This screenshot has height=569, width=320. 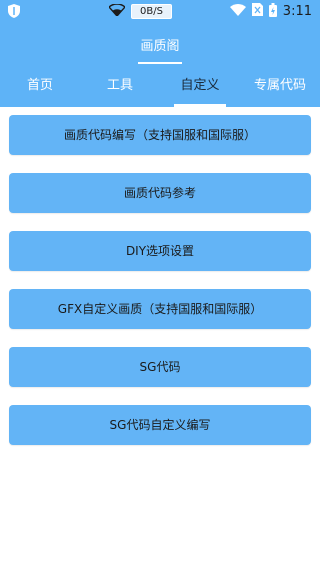 I want to click on tab-custom: 自定义, so click(x=200, y=85).